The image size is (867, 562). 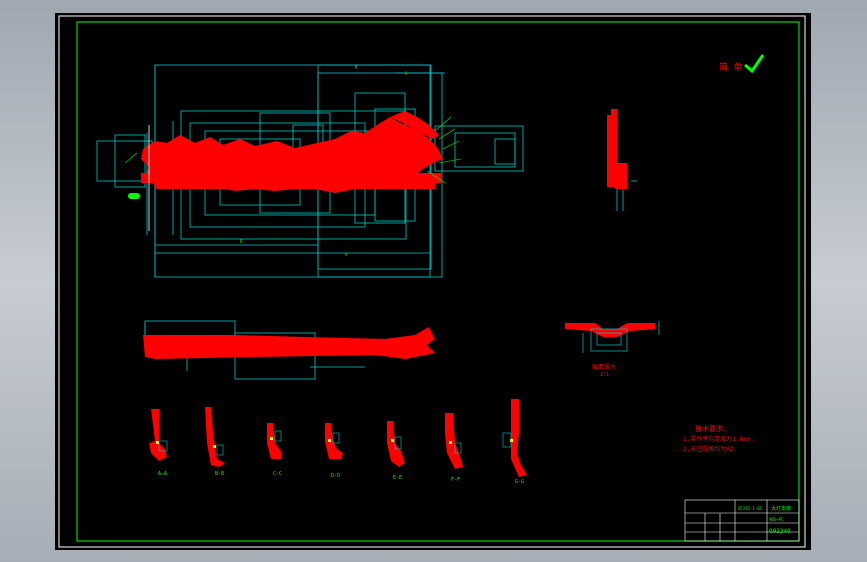 What do you see at coordinates (341, 478) in the screenshot?
I see `section-detail-labels: A-A B-B C-C D-D E-E F-F G-G` at bounding box center [341, 478].